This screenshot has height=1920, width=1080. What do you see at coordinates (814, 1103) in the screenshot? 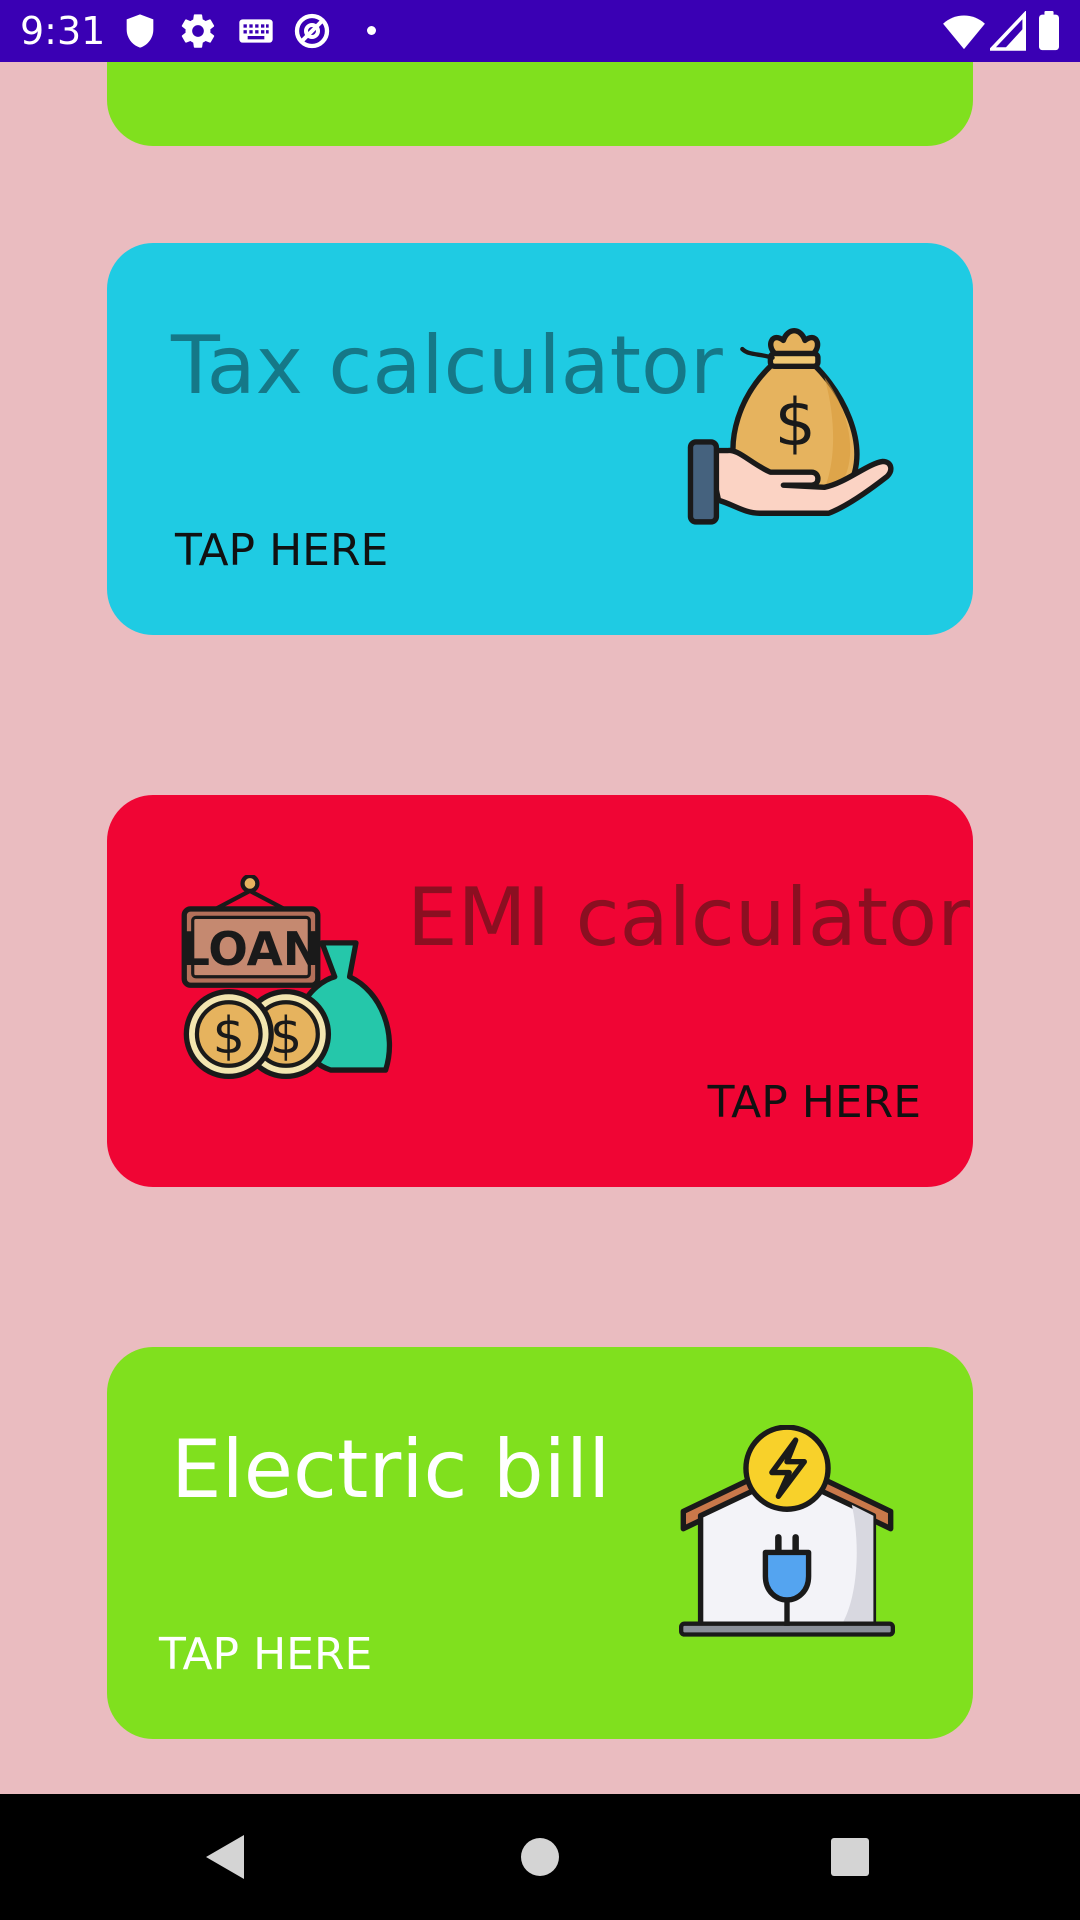
I see `emi-tap-here-label: TAP HERE` at bounding box center [814, 1103].